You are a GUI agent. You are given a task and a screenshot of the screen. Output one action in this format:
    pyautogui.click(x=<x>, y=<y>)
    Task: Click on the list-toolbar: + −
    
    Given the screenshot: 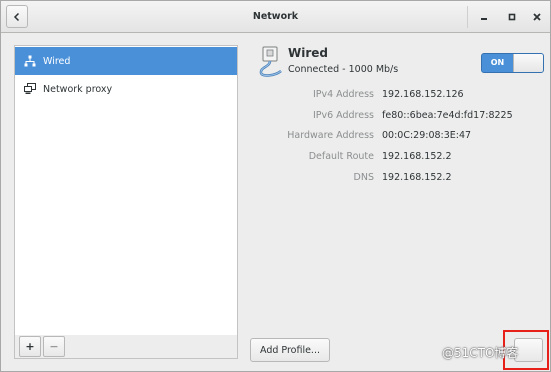 What is the action you would take?
    pyautogui.click(x=126, y=347)
    